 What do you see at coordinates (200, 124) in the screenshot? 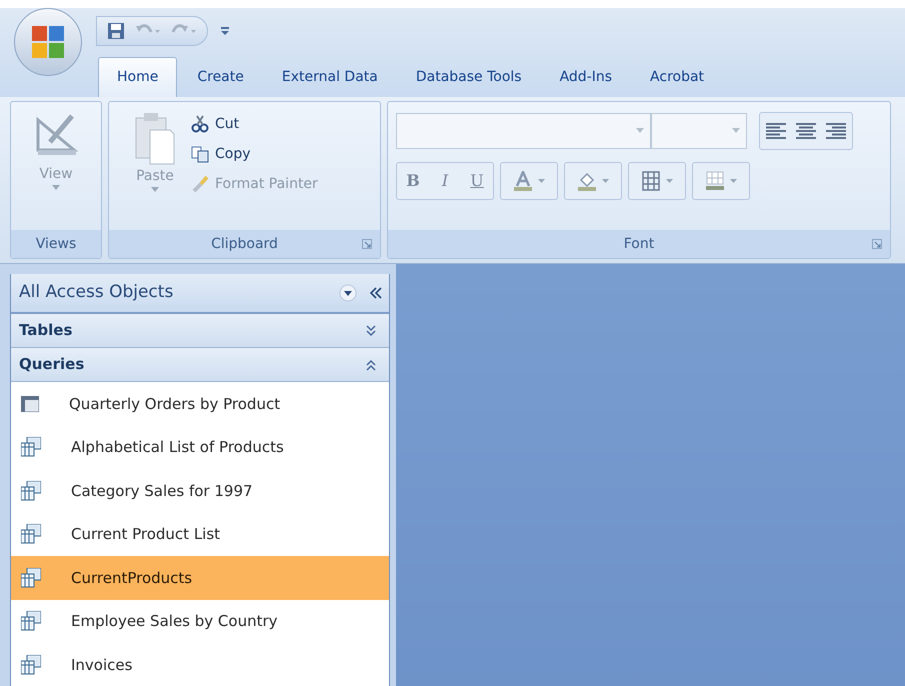
I see `scissors-icon` at bounding box center [200, 124].